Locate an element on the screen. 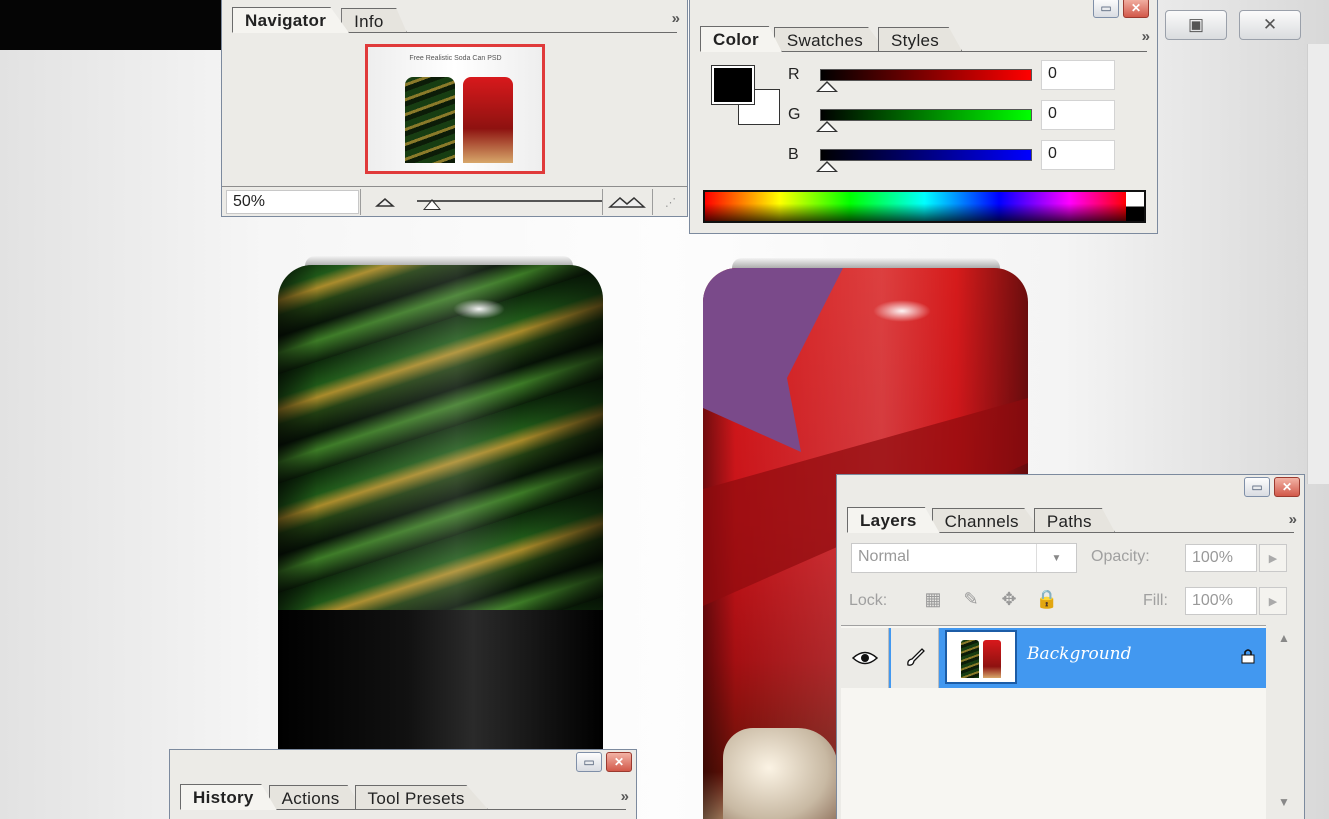  tab-layers: Layers is located at coordinates (893, 520).